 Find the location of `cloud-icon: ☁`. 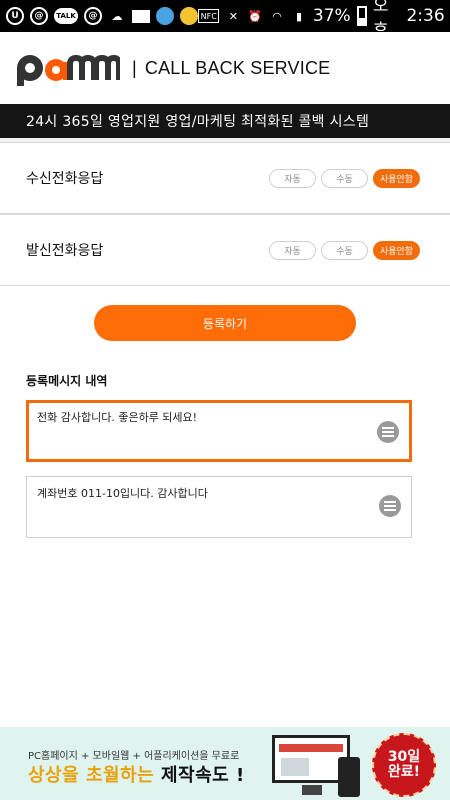

cloud-icon: ☁ is located at coordinates (117, 16).